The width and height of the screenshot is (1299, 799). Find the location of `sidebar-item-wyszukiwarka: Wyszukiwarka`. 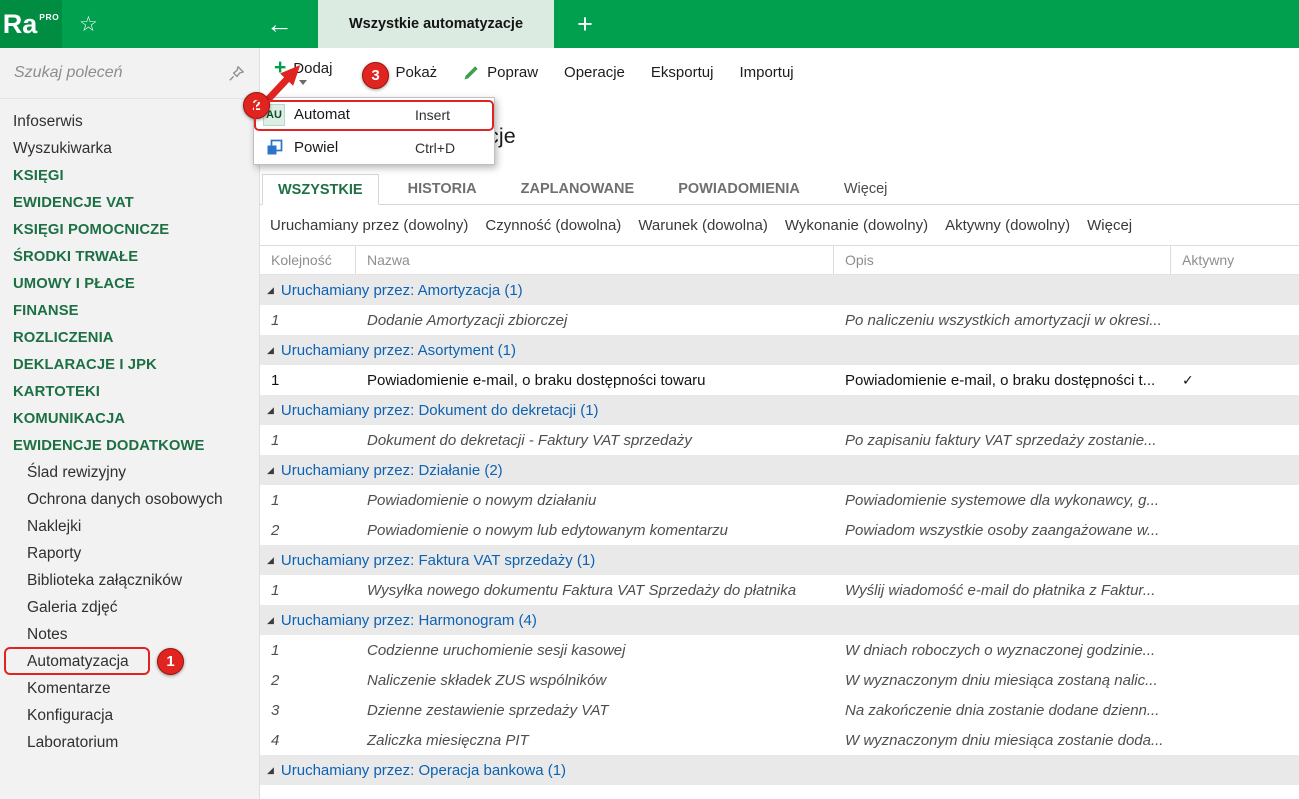

sidebar-item-wyszukiwarka: Wyszukiwarka is located at coordinates (129, 148).